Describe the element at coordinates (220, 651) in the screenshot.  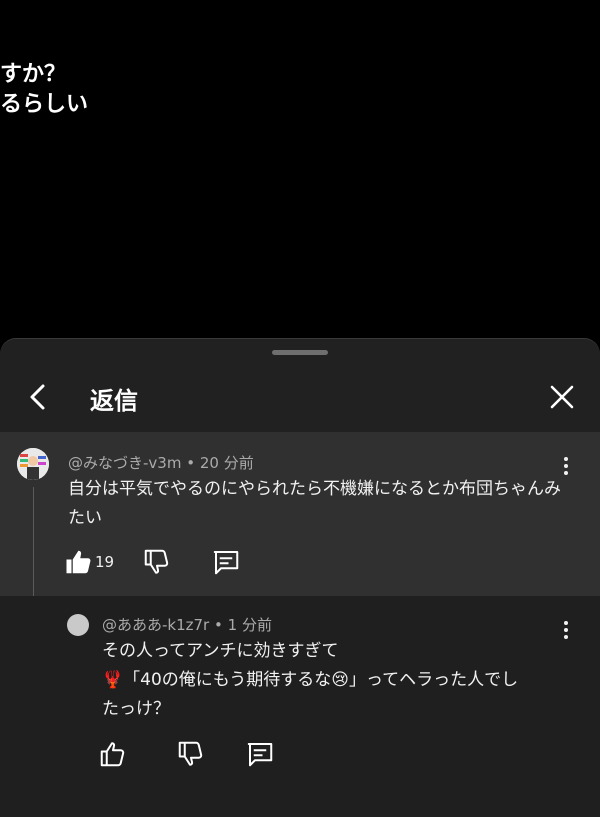
I see `comment-text-line: その人ってアンチに効きすぎて` at that location.